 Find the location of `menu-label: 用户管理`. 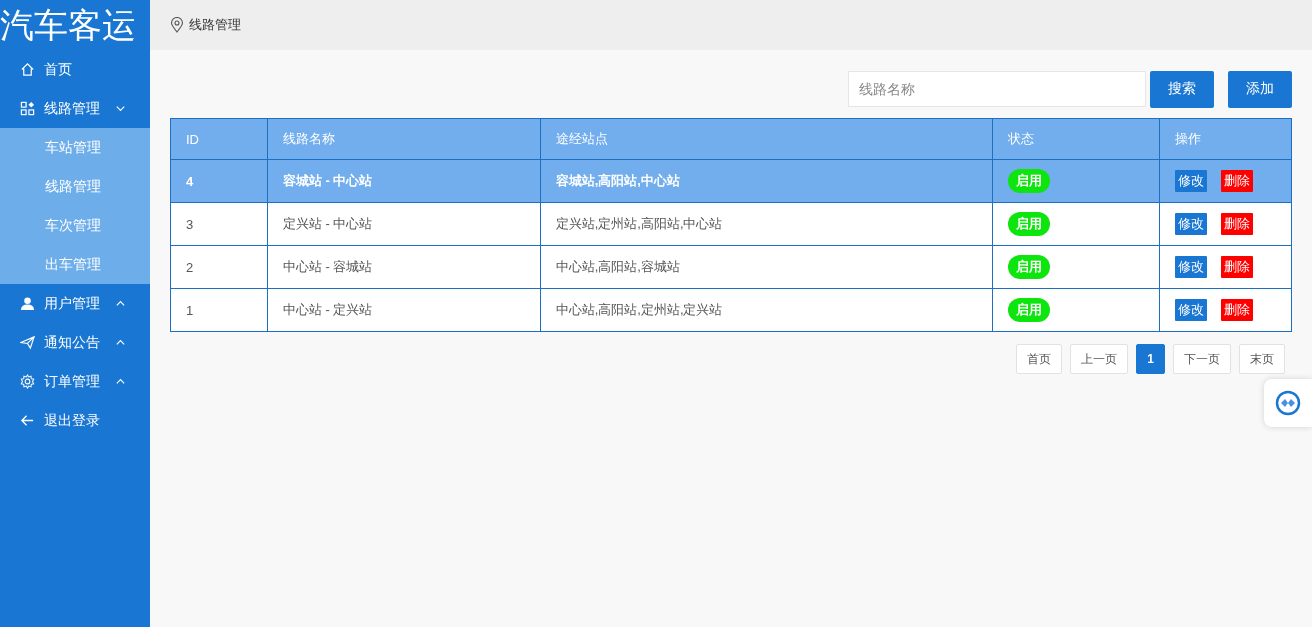

menu-label: 用户管理 is located at coordinates (72, 303).